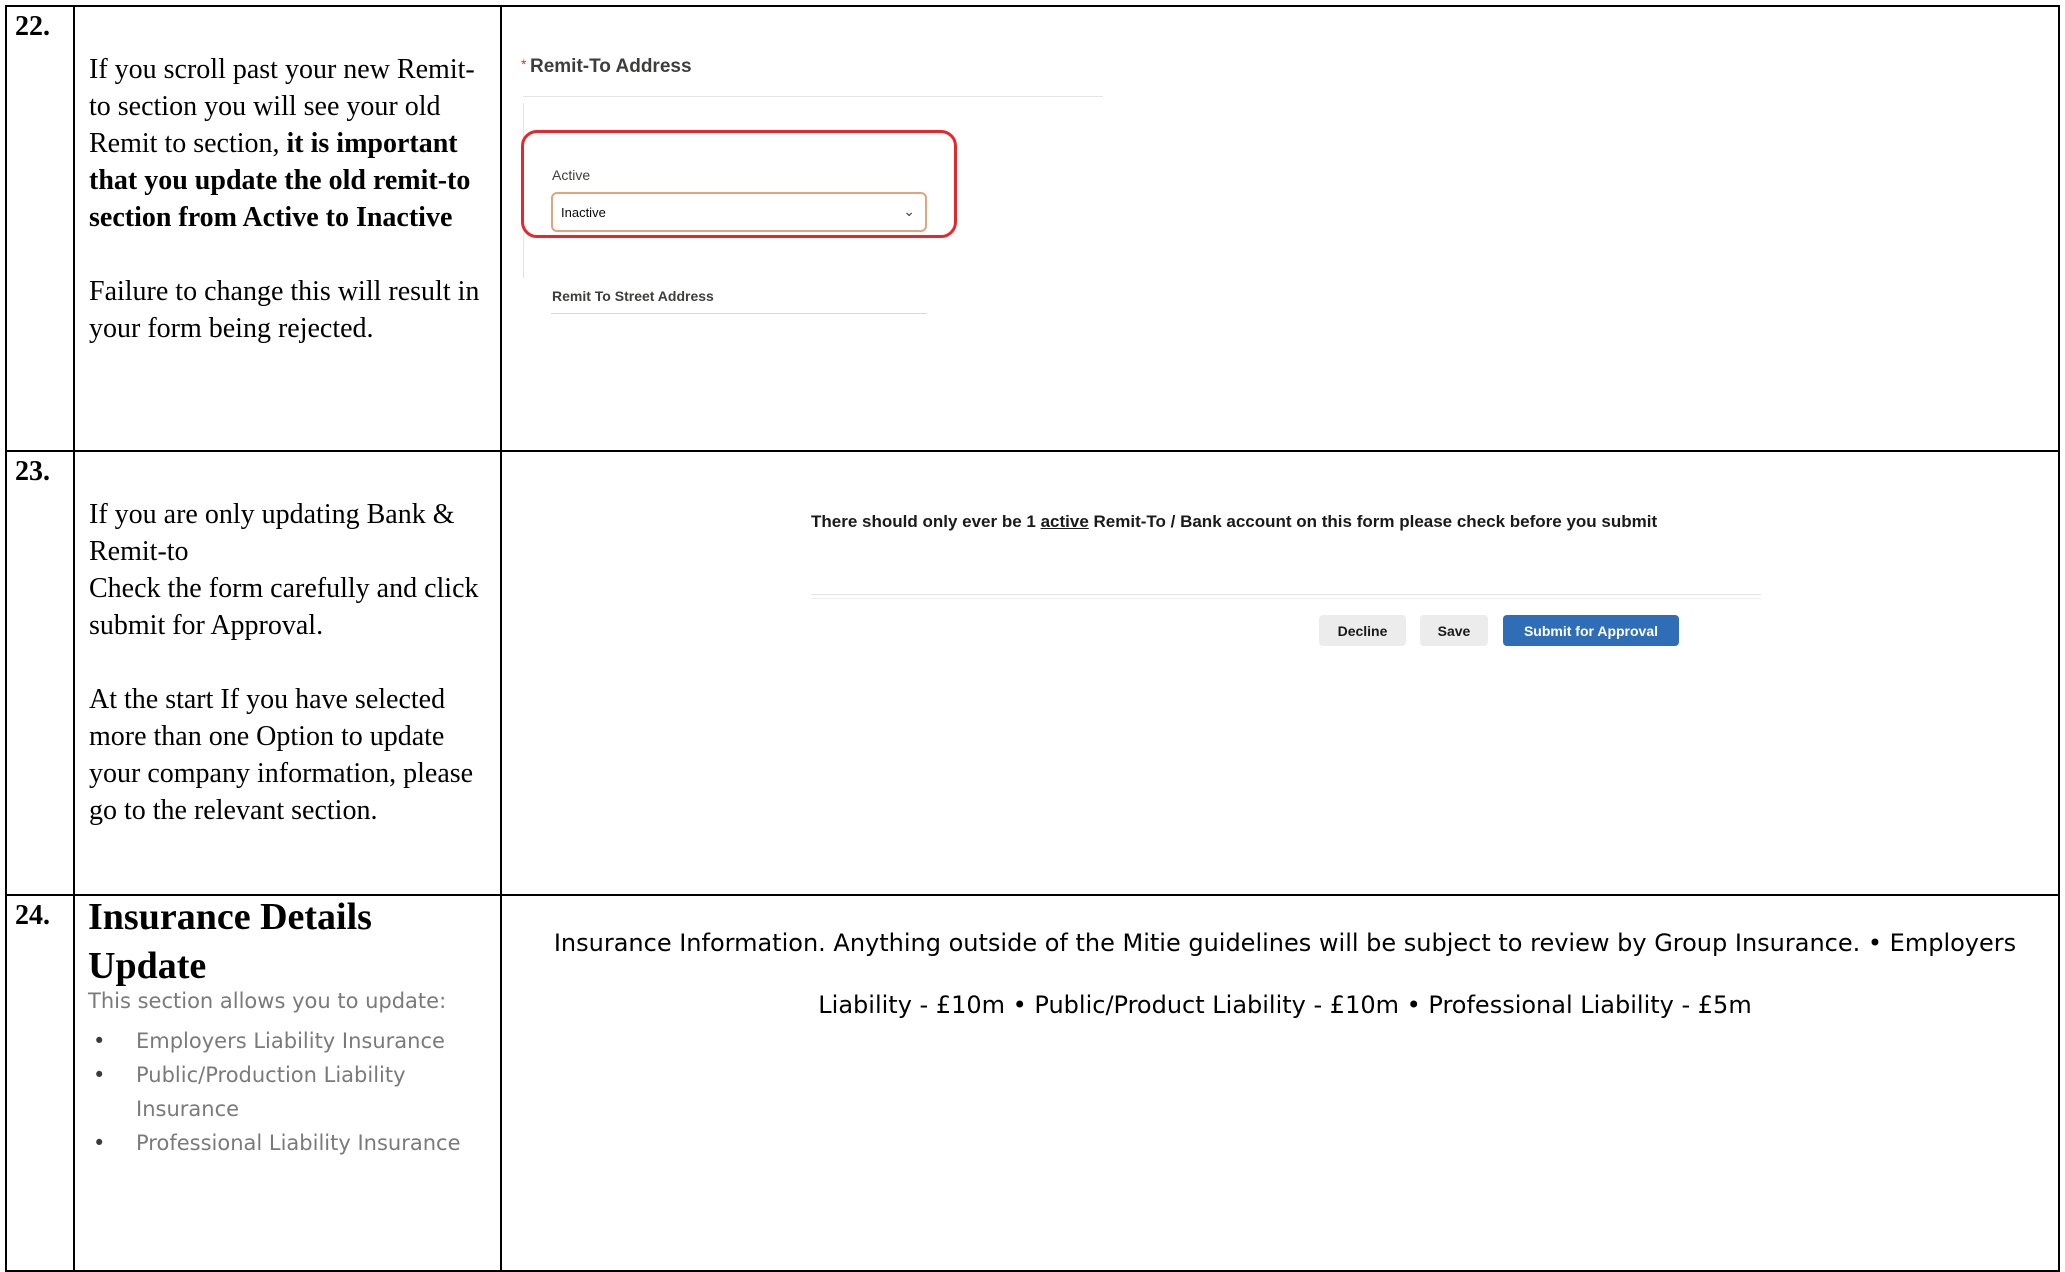 This screenshot has width=2065, height=1272. I want to click on insurance-title: Insurance Details Update, so click(230, 941).